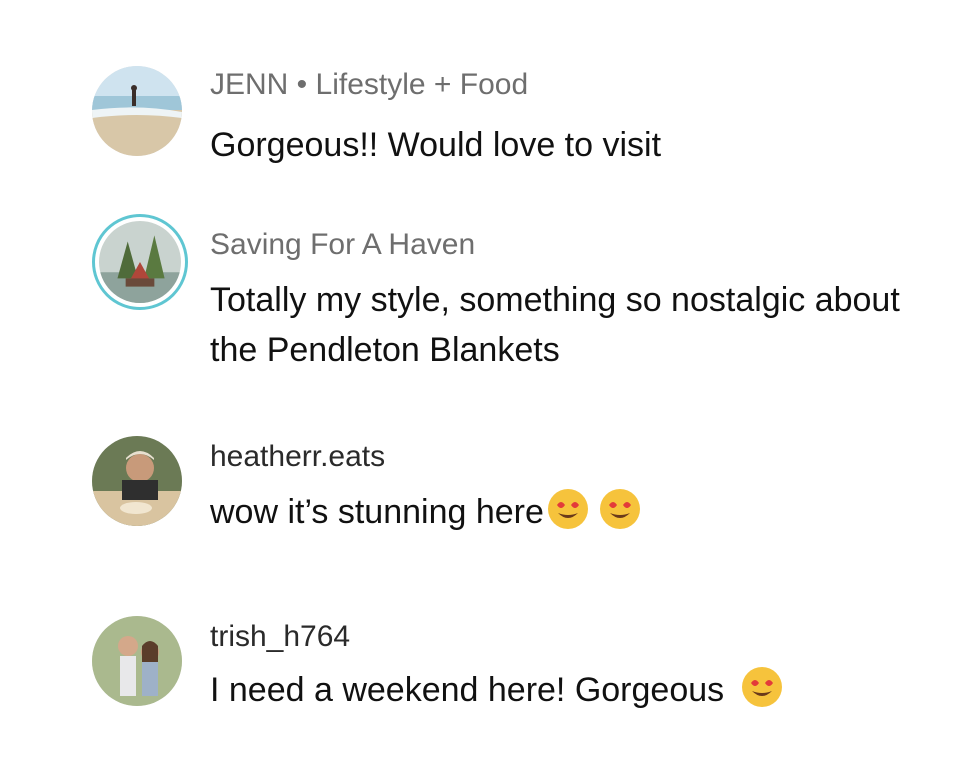 The height and width of the screenshot is (769, 977). I want to click on comment-text-body: wow it’s stunning here, so click(377, 512).